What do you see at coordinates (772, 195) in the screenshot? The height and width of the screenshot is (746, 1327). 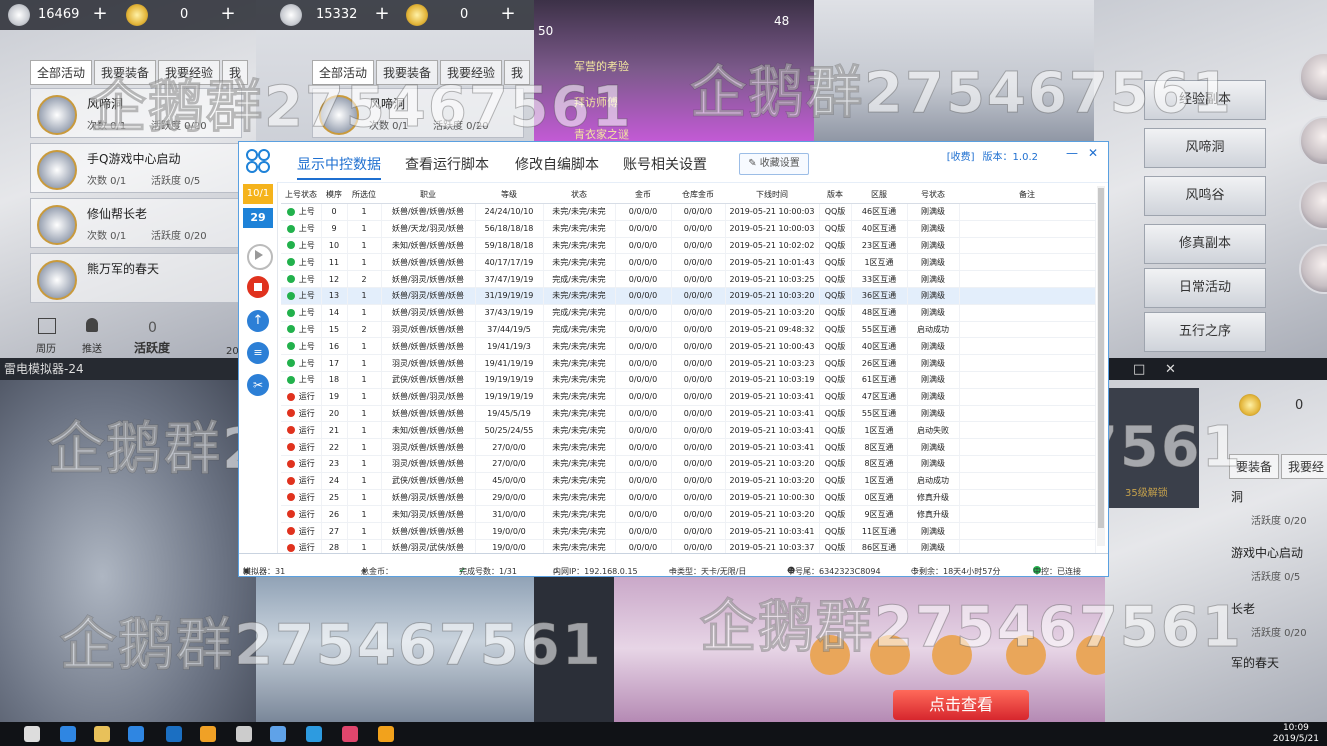 I see `column-header: 下线时间` at bounding box center [772, 195].